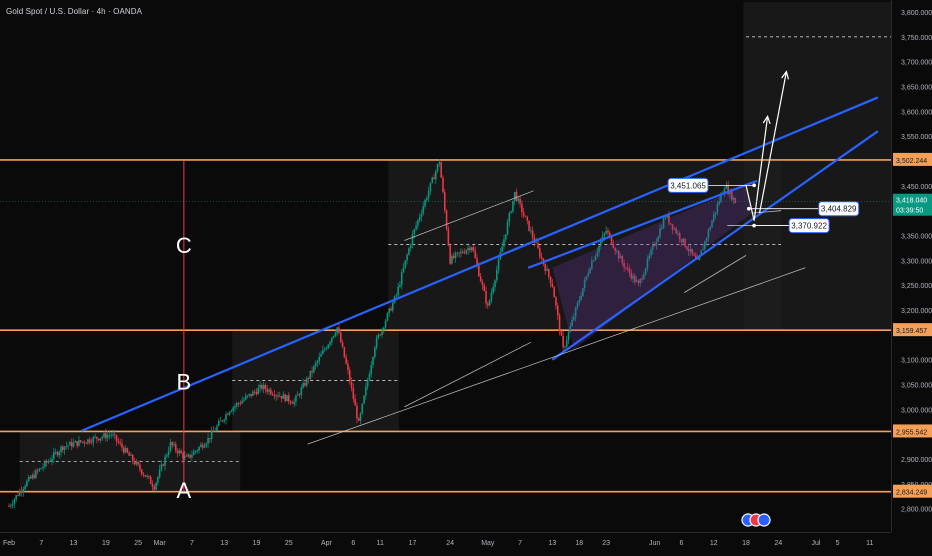 The width and height of the screenshot is (932, 556). I want to click on symbol-title: Gold Spot / U.S. Dollar · 4h · OANDA, so click(74, 11).